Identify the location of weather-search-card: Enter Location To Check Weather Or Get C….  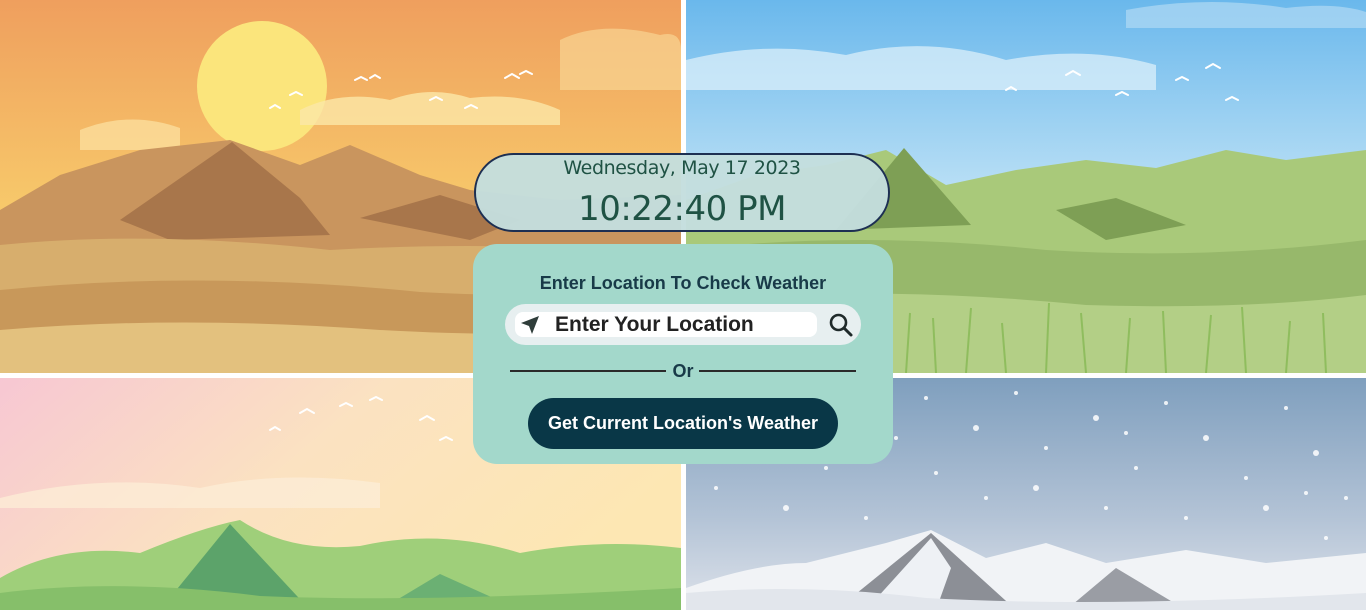
(683, 354).